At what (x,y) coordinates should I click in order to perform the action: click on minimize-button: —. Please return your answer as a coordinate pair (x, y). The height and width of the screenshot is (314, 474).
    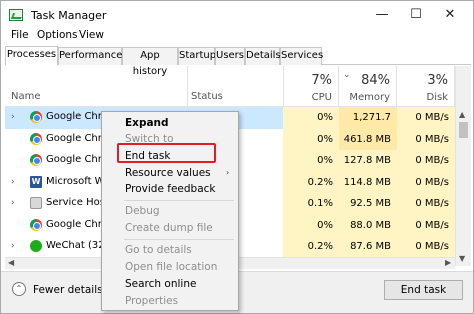
    Looking at the image, I should click on (382, 15).